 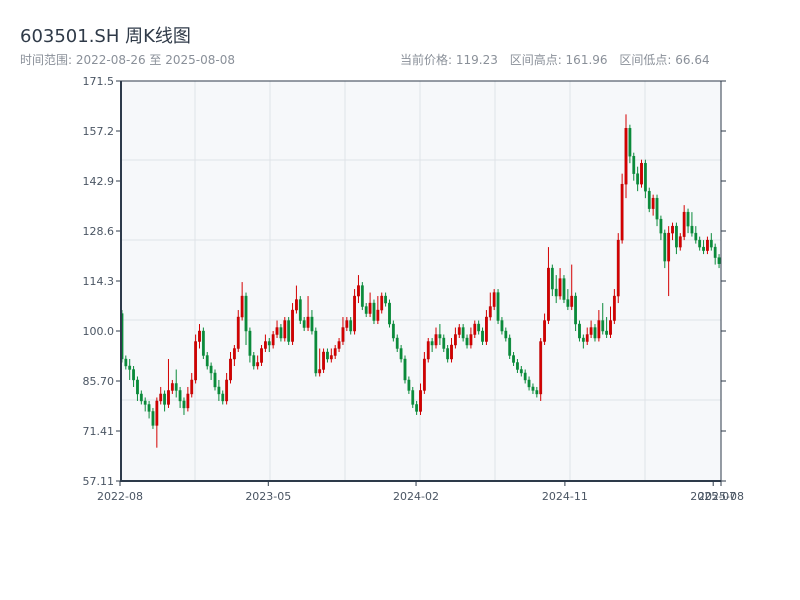 What do you see at coordinates (99, 181) in the screenshot?
I see `y-tick-label: 142.9` at bounding box center [99, 181].